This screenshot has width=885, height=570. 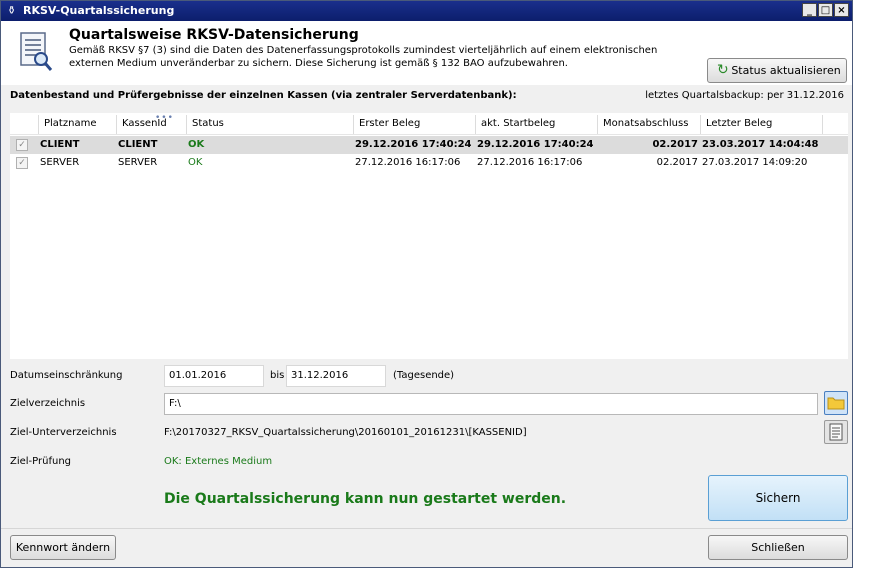 What do you see at coordinates (424, 375) in the screenshot?
I see `tagesende-label: (Tagesende)` at bounding box center [424, 375].